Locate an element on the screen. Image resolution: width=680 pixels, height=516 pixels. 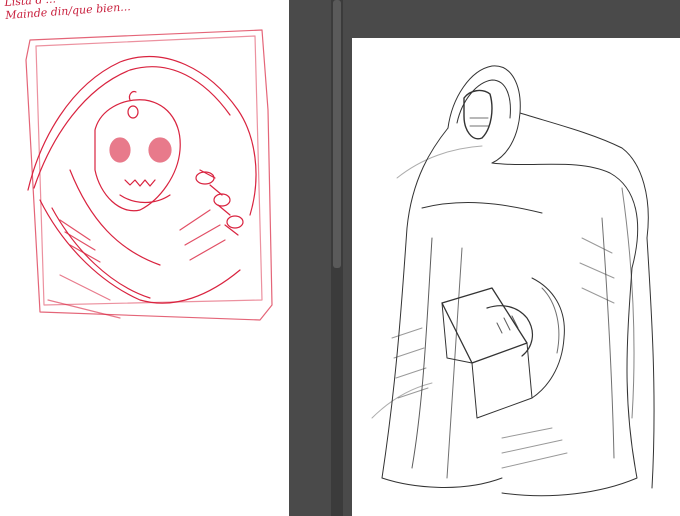
left-scrollbar-thumb is located at coordinates (337, 134).